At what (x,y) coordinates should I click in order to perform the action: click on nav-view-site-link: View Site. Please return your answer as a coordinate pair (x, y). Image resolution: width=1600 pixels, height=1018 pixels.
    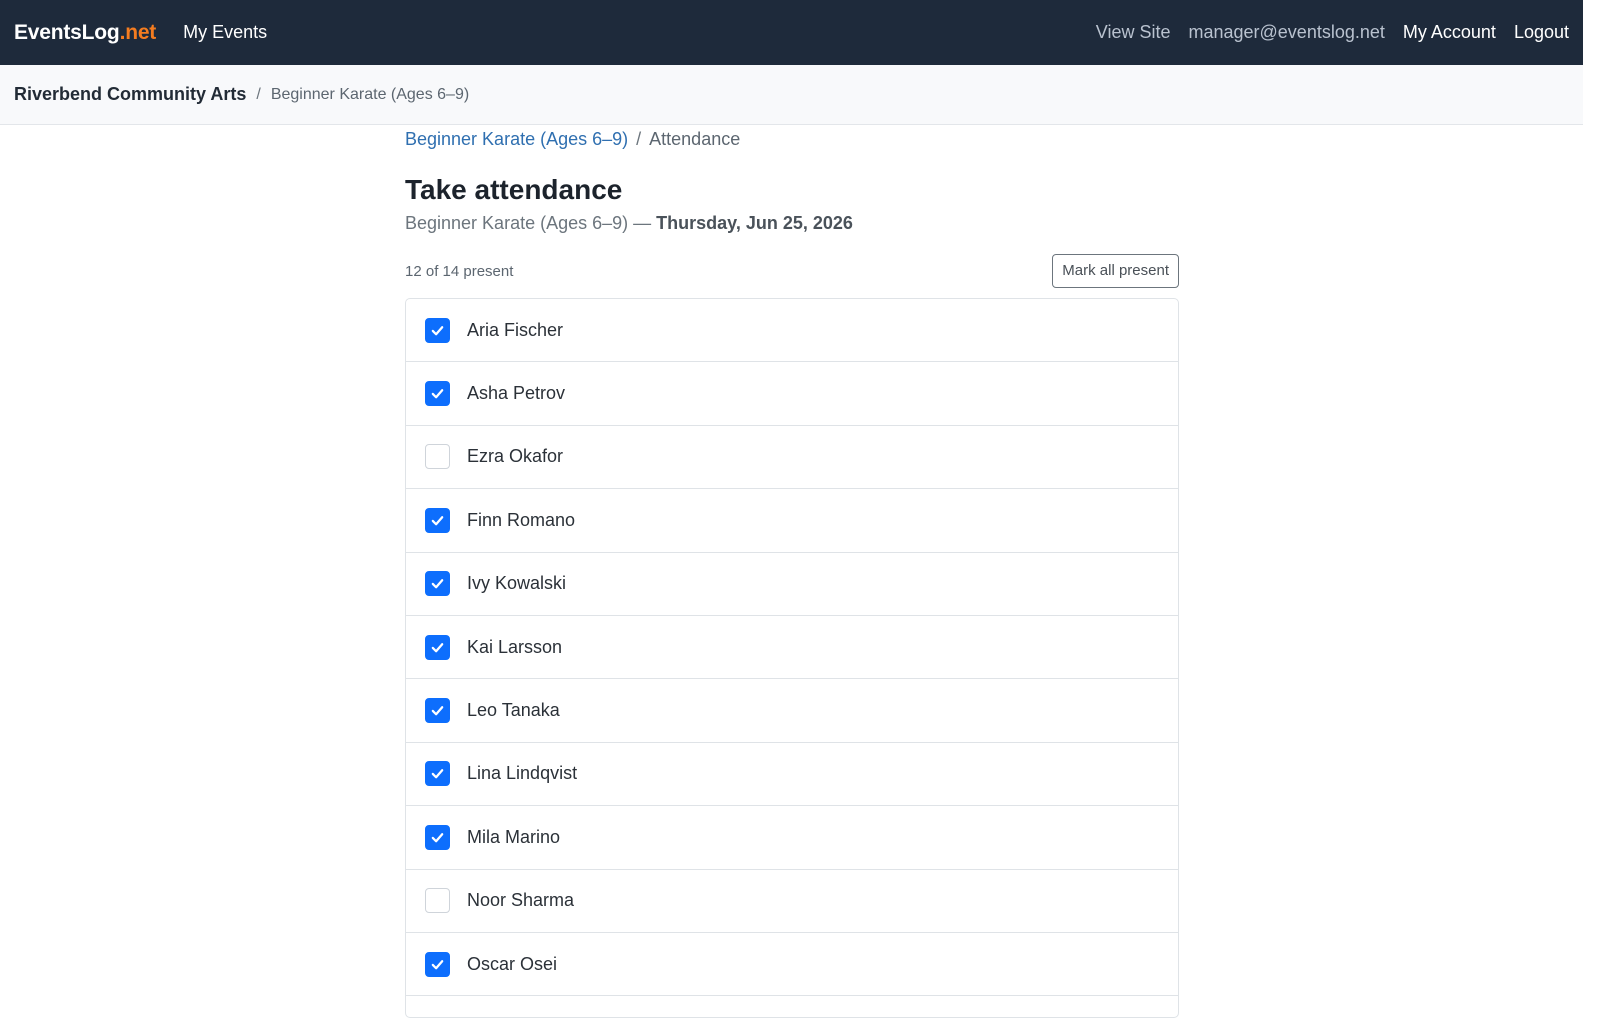
    Looking at the image, I should click on (1133, 32).